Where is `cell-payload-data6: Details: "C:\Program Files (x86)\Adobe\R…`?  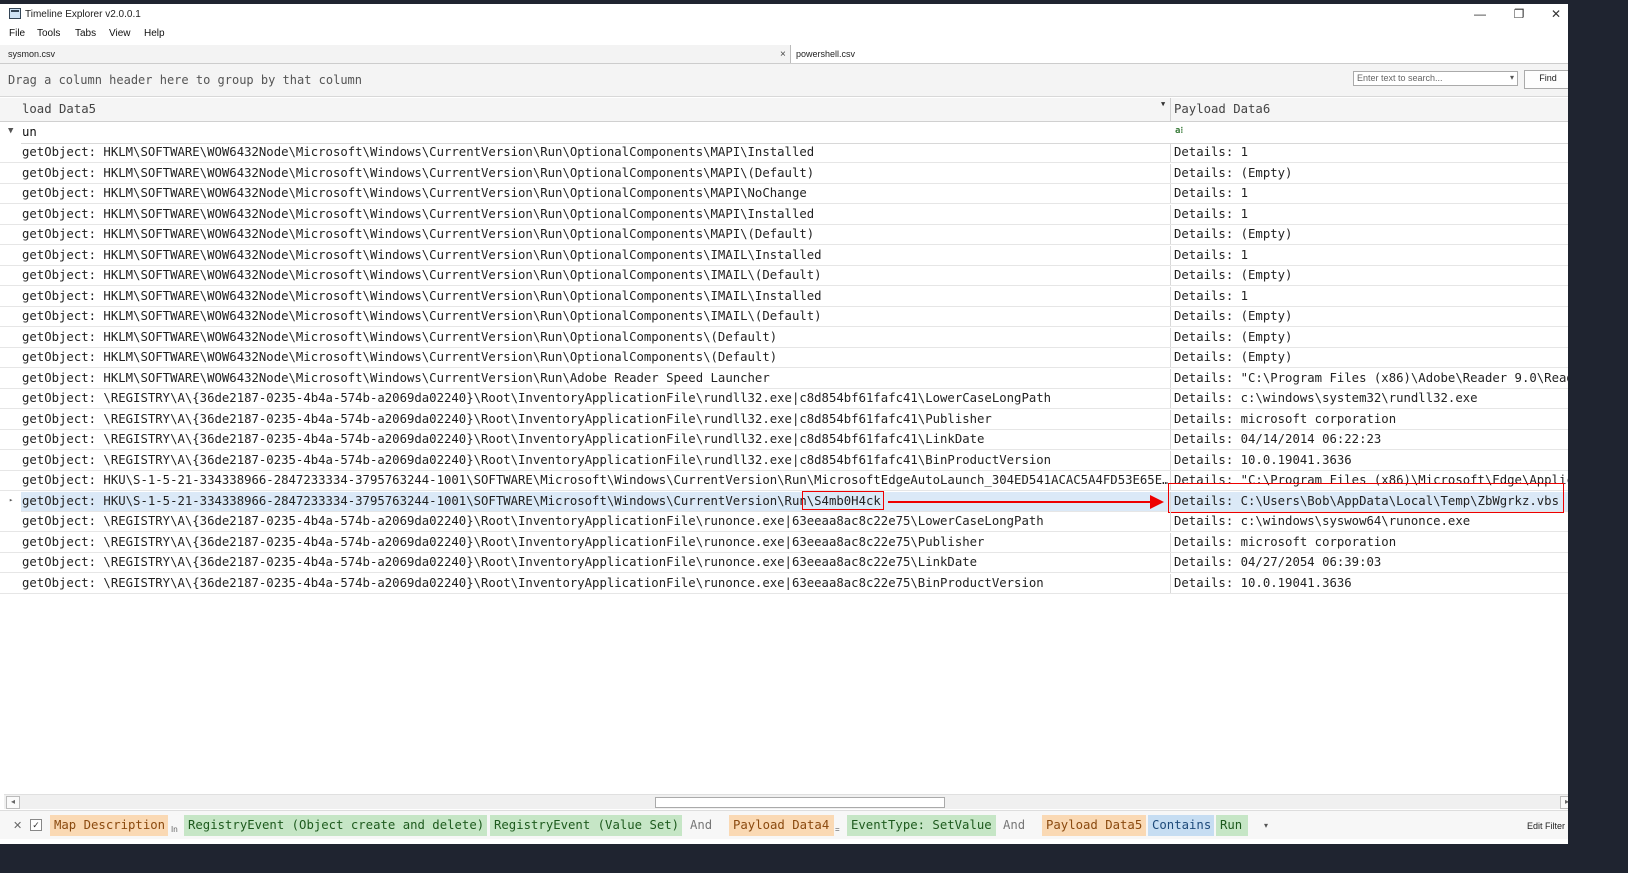 cell-payload-data6: Details: "C:\Program Files (x86)\Adobe\R… is located at coordinates (1371, 378).